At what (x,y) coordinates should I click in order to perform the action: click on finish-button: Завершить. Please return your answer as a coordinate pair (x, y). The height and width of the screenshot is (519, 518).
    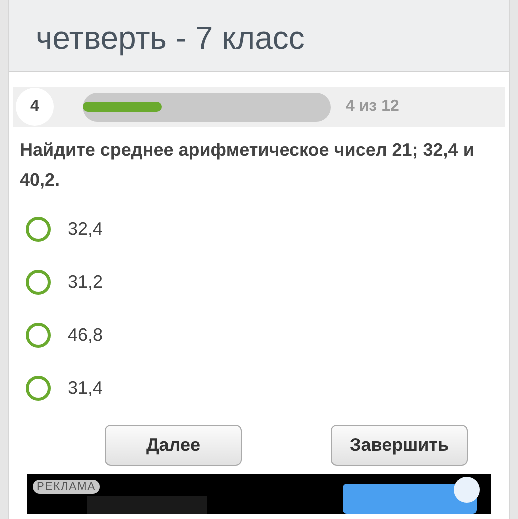
    Looking at the image, I should click on (399, 445).